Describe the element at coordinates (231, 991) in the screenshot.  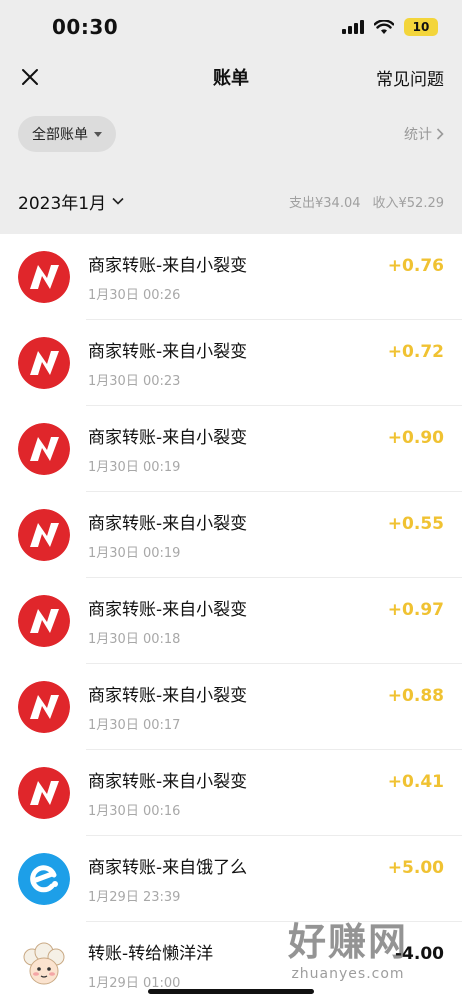
I see `home-indicator` at that location.